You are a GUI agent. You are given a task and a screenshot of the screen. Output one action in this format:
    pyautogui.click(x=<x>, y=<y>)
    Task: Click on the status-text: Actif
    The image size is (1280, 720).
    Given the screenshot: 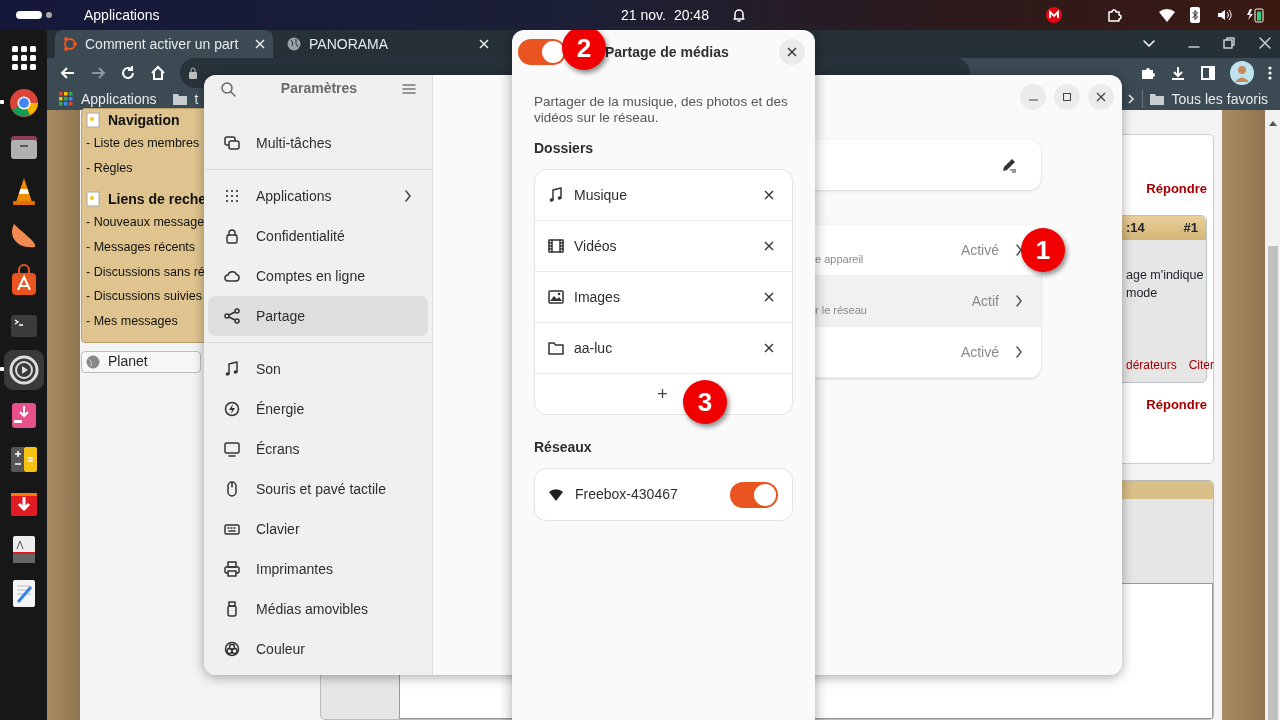 What is the action you would take?
    pyautogui.click(x=985, y=301)
    